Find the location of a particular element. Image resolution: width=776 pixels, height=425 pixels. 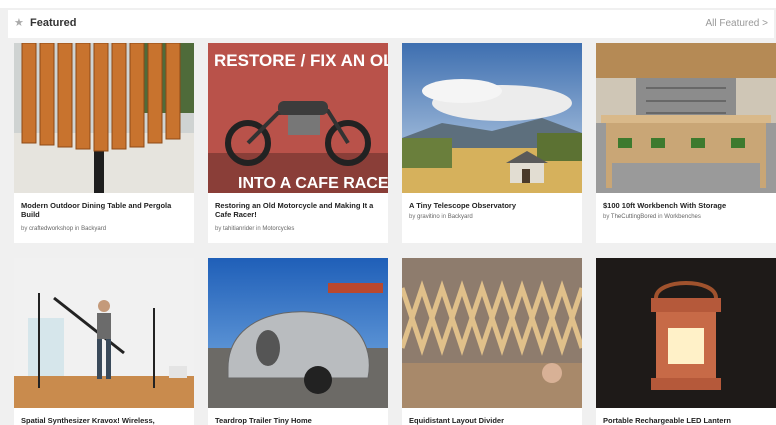

project-title: Portable Rechargeable LED Lantern is located at coordinates (687, 420).